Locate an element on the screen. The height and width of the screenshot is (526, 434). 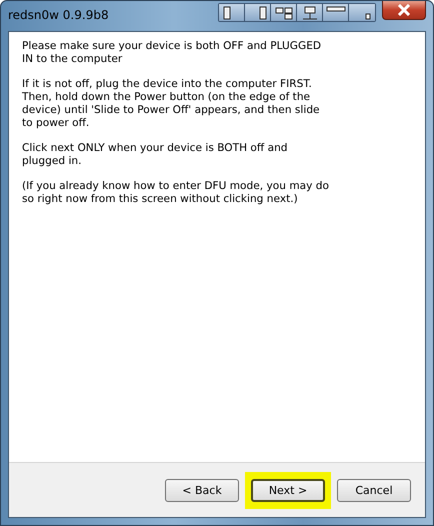
close-button is located at coordinates (404, 10).